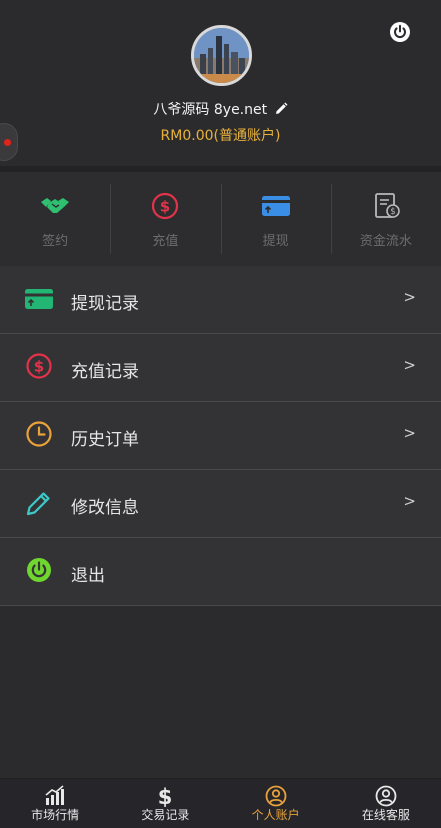  I want to click on clock-icon, so click(39, 434).